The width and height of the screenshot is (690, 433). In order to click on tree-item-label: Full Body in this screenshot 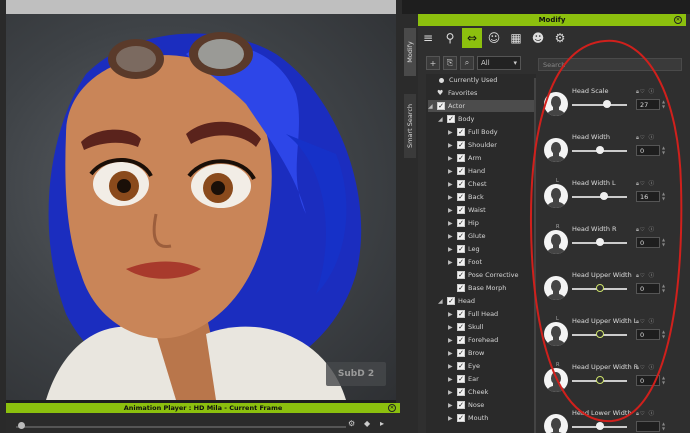, I will do `click(483, 132)`.